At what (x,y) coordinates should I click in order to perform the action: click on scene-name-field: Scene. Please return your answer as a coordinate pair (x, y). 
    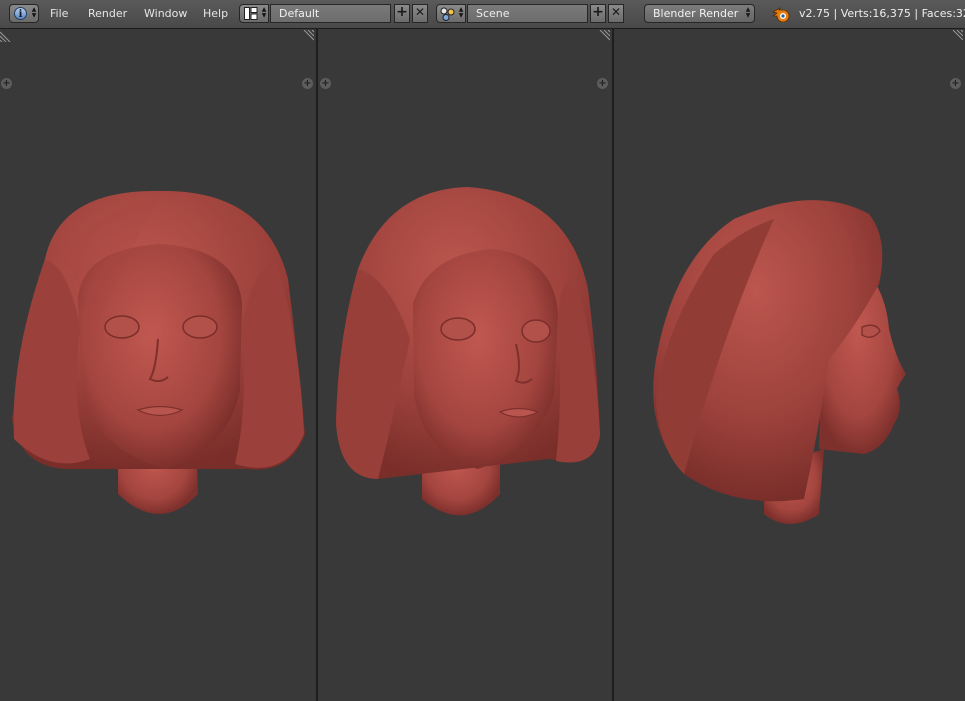
    Looking at the image, I should click on (527, 13).